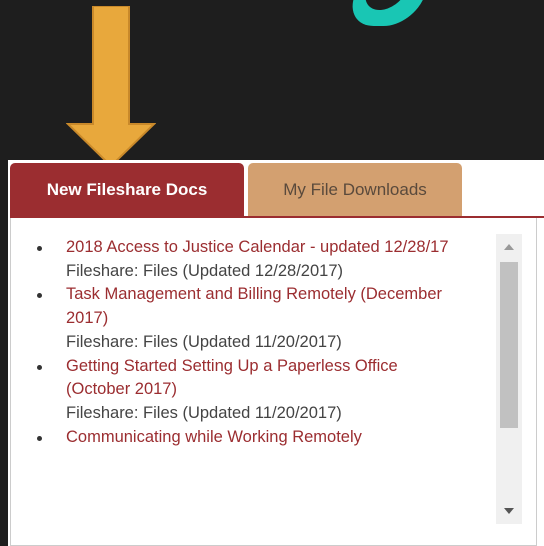 The width and height of the screenshot is (544, 546). What do you see at coordinates (509, 345) in the screenshot?
I see `scrollbar-thumb` at bounding box center [509, 345].